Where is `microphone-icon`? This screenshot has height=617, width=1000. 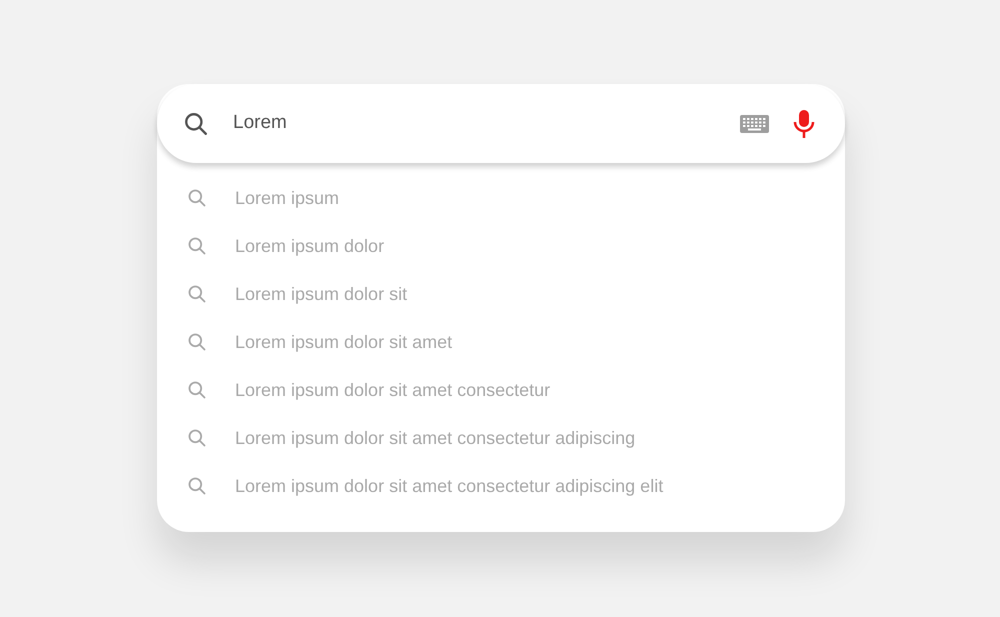 microphone-icon is located at coordinates (804, 123).